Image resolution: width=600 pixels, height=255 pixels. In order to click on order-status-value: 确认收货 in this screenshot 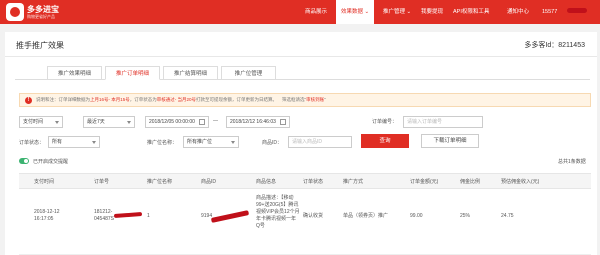, I will do `click(313, 216)`.